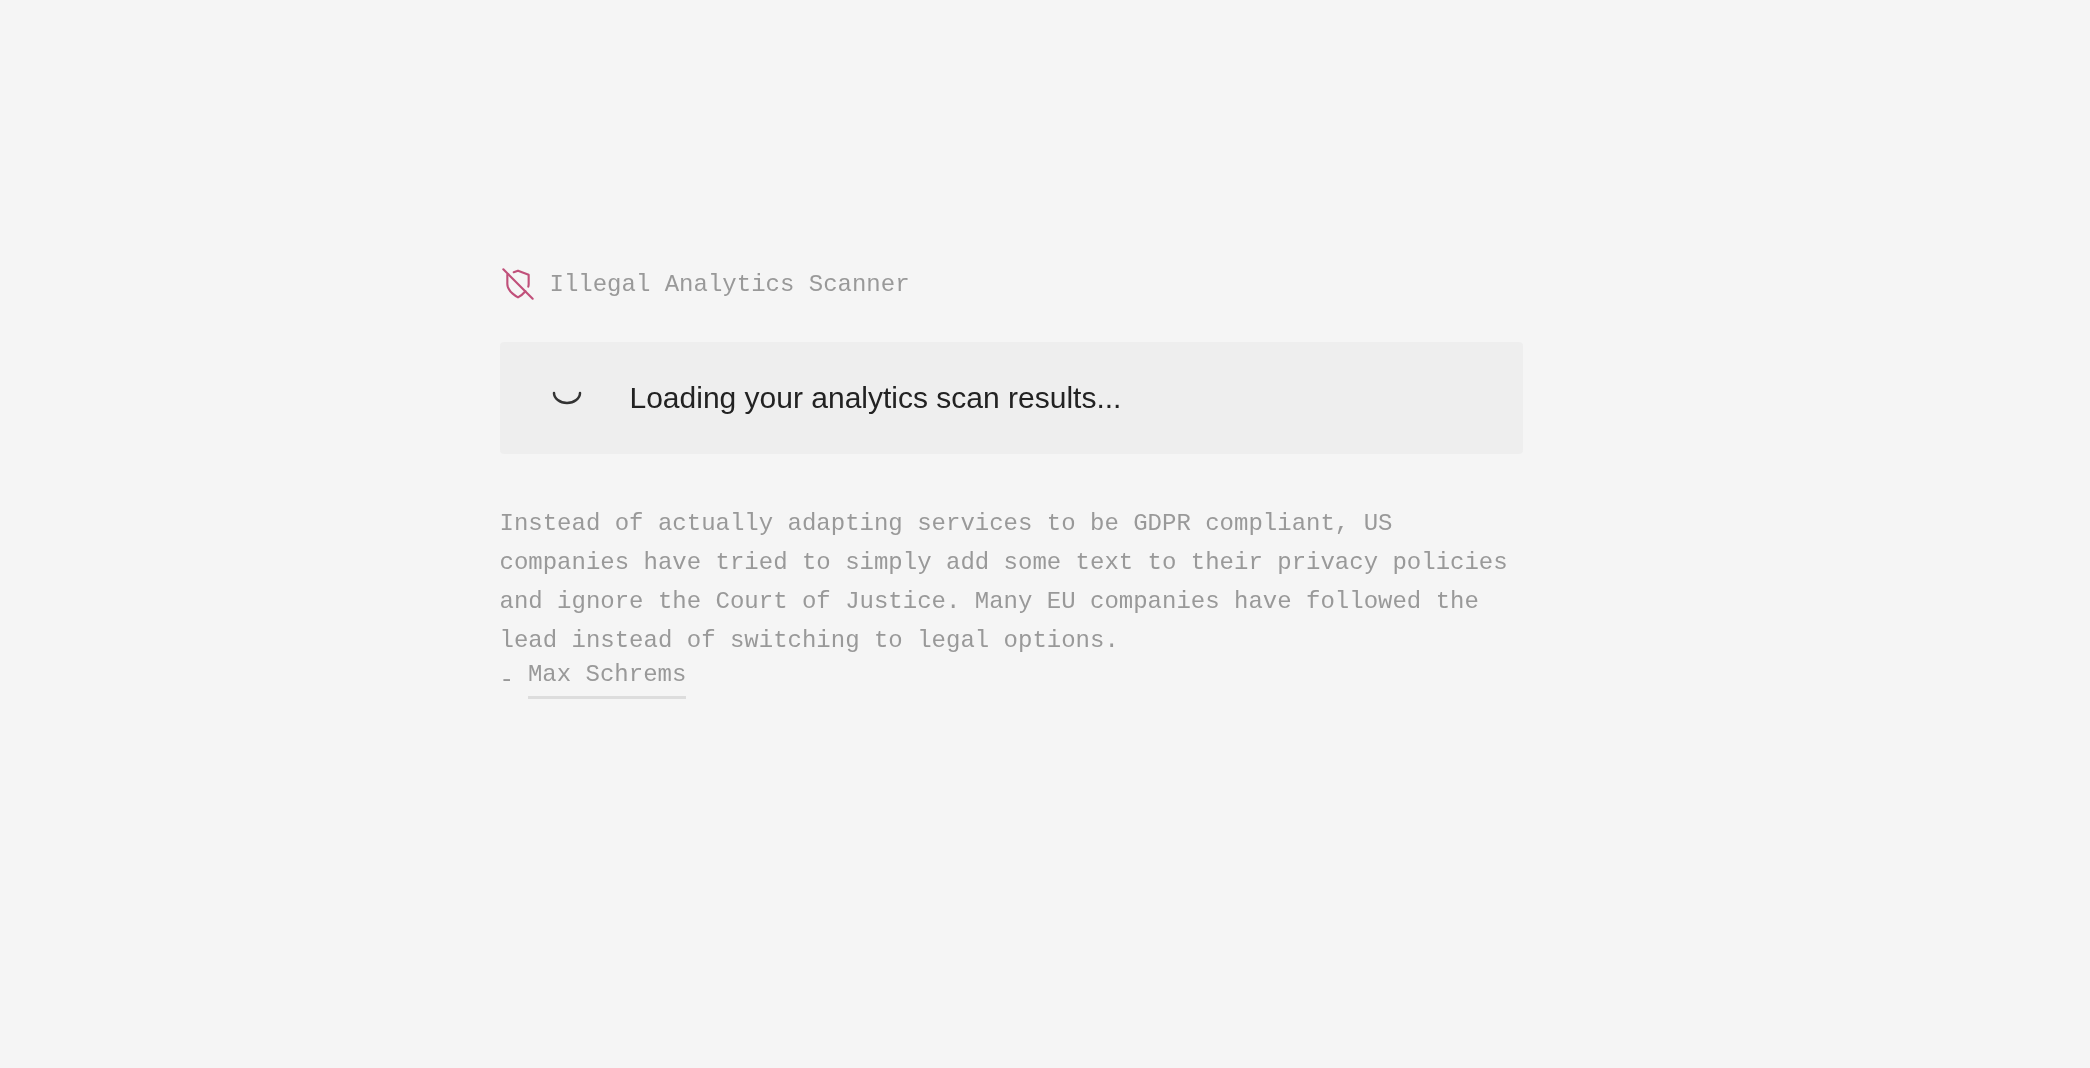 This screenshot has height=1068, width=2090. Describe the element at coordinates (607, 679) in the screenshot. I see `author-link: Max Schrems` at that location.